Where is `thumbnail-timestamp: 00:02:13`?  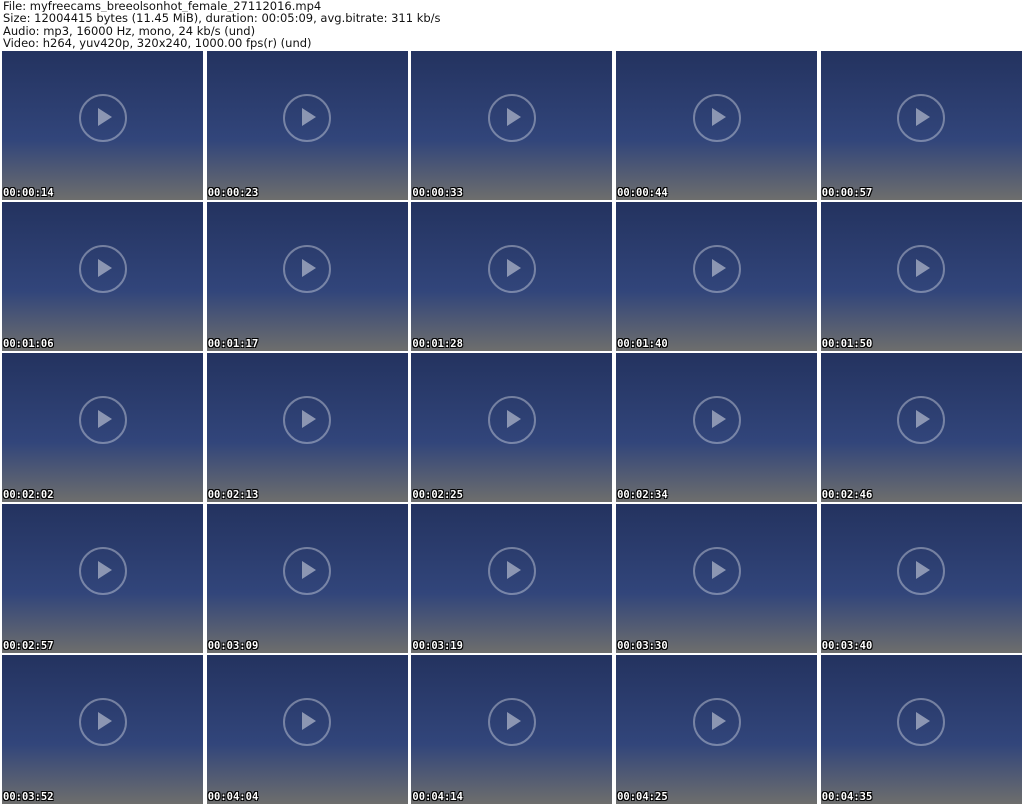 thumbnail-timestamp: 00:02:13 is located at coordinates (233, 495).